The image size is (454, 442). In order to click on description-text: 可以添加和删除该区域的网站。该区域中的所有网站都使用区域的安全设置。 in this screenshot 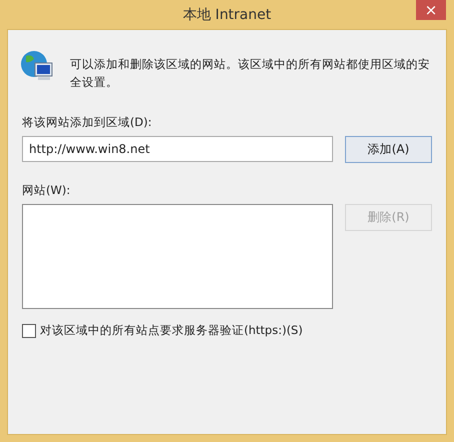, I will do `click(250, 73)`.